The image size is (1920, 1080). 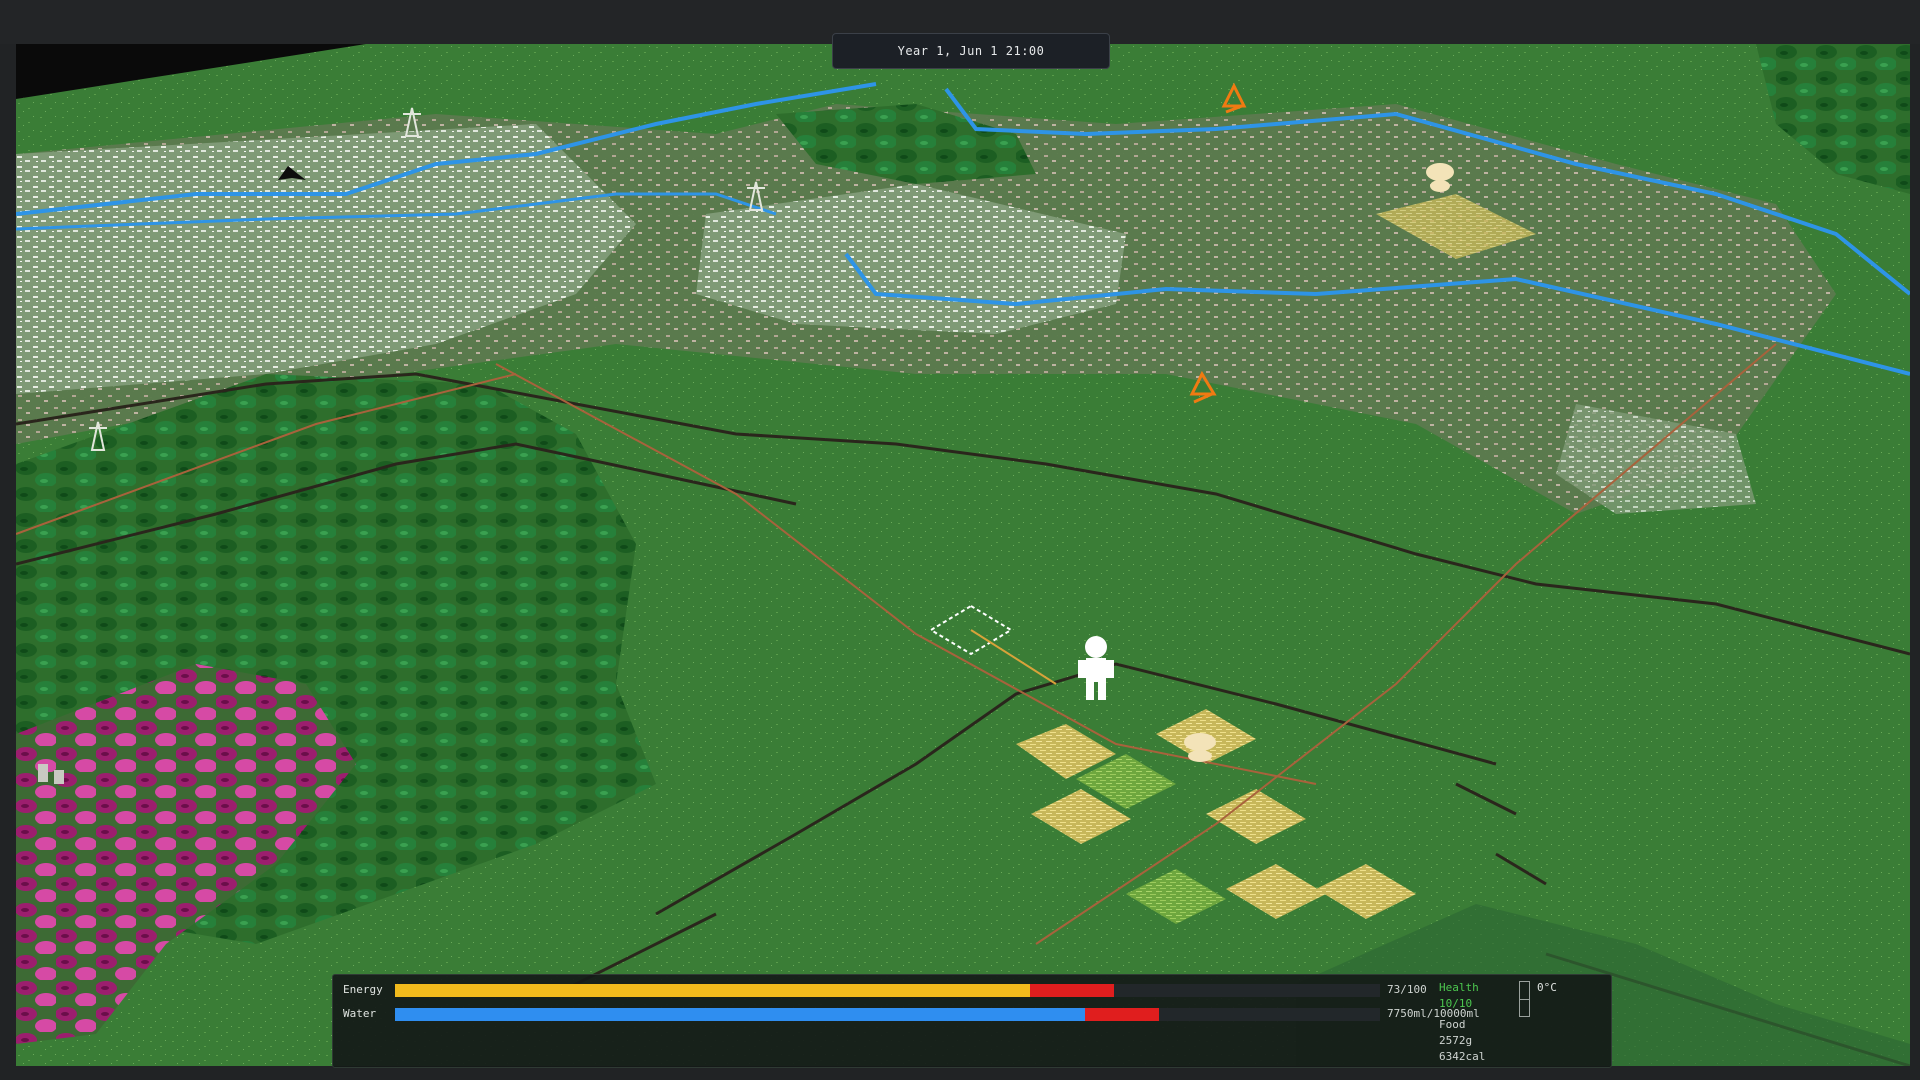 What do you see at coordinates (1122, 1014) in the screenshot?
I see `water-bar-pending-loss` at bounding box center [1122, 1014].